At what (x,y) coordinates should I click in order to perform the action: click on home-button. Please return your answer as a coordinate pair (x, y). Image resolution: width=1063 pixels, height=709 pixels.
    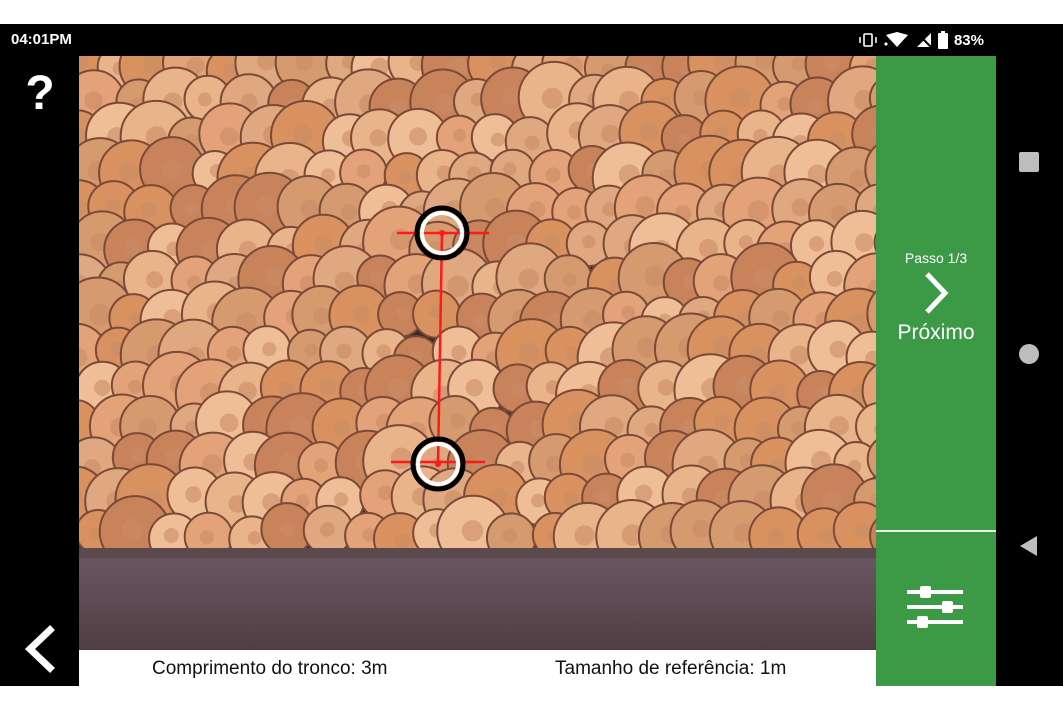
    Looking at the image, I should click on (1029, 356).